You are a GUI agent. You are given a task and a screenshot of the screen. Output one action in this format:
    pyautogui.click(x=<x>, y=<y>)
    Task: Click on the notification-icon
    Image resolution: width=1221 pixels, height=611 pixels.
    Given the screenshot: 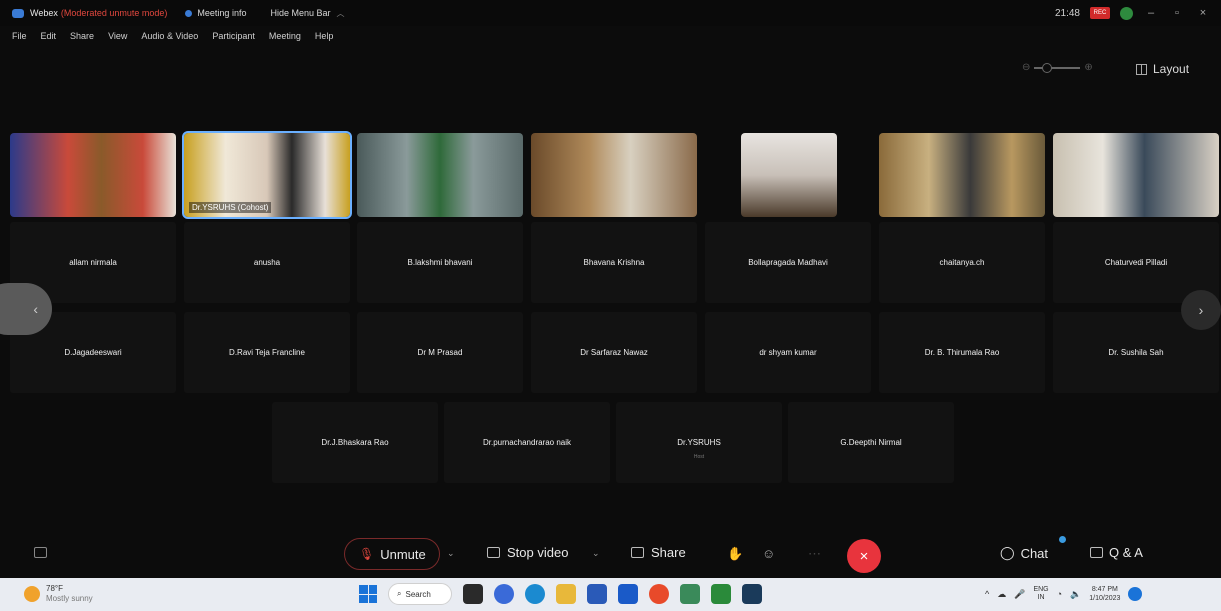 What is the action you would take?
    pyautogui.click(x=1135, y=594)
    